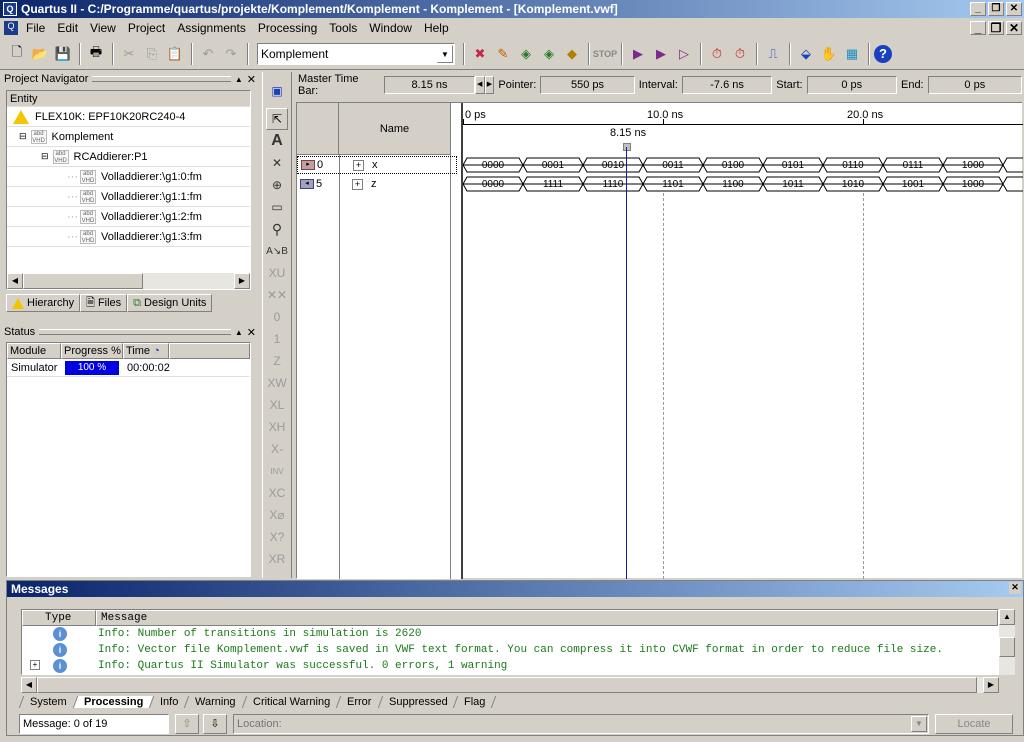 The image size is (1024, 742). Describe the element at coordinates (113, 702) in the screenshot. I see `tab-processing: Processing` at that location.